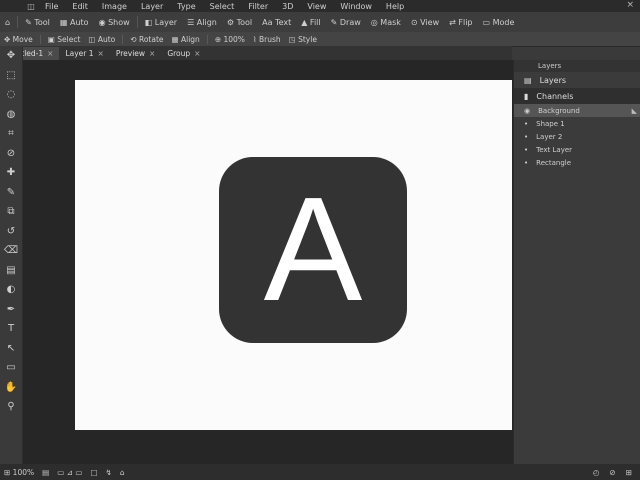  What do you see at coordinates (69, 472) in the screenshot?
I see `view-mode-icons: ▭ ⊿ ▭` at bounding box center [69, 472].